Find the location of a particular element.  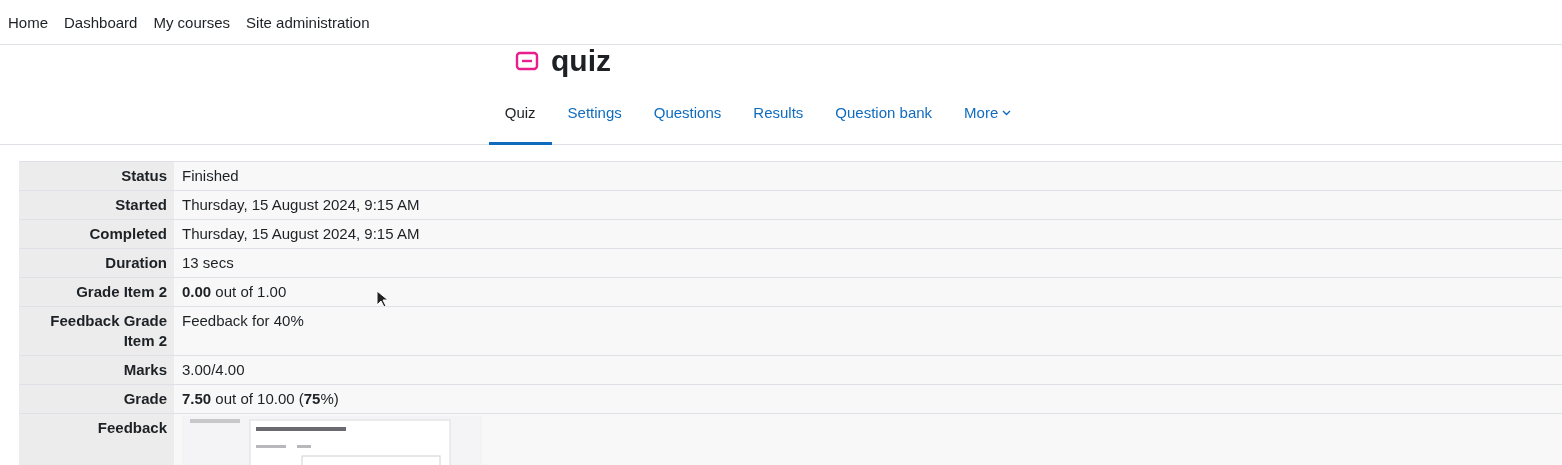

caret-icon is located at coordinates (1007, 112).